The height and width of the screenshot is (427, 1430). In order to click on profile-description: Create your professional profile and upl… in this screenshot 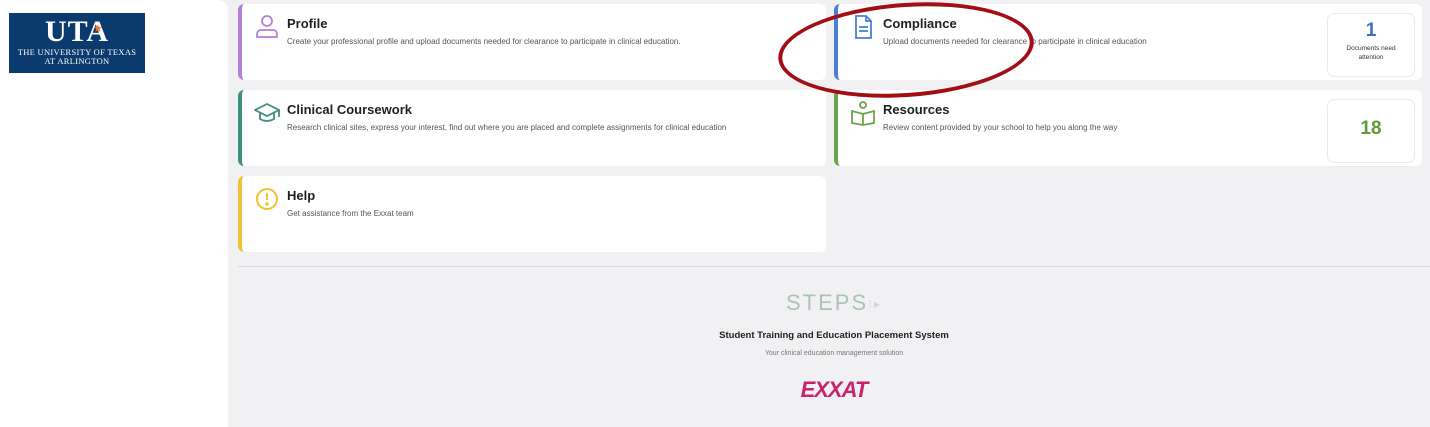, I will do `click(484, 41)`.